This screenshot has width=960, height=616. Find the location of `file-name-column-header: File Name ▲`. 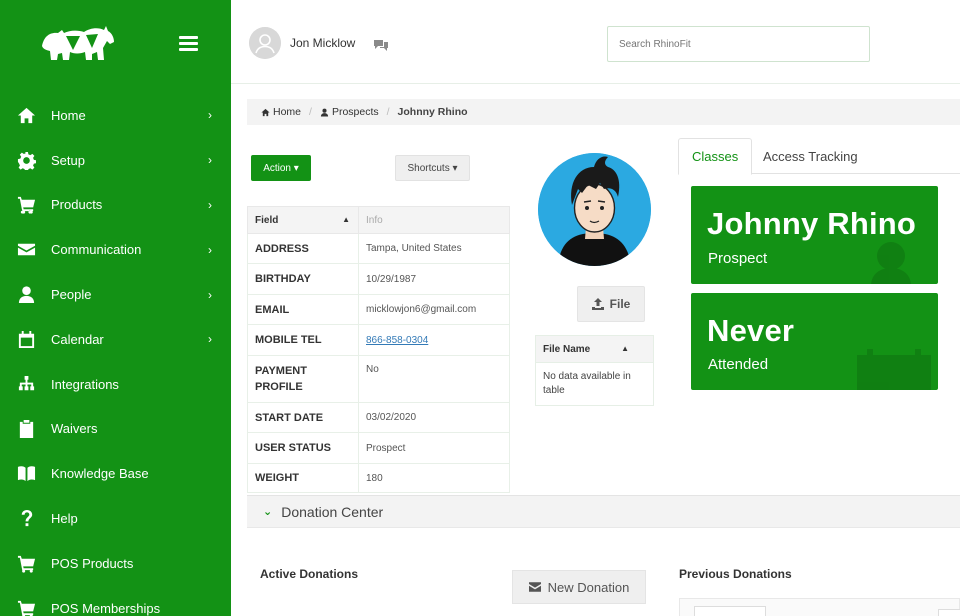

file-name-column-header: File Name ▲ is located at coordinates (594, 349).